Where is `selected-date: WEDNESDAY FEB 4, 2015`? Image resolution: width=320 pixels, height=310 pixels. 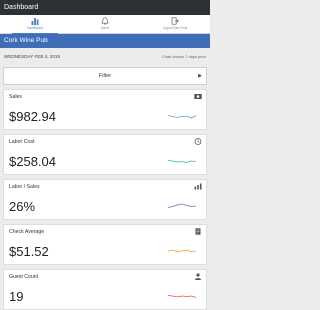
selected-date: WEDNESDAY FEB 4, 2015 is located at coordinates (44, 57).